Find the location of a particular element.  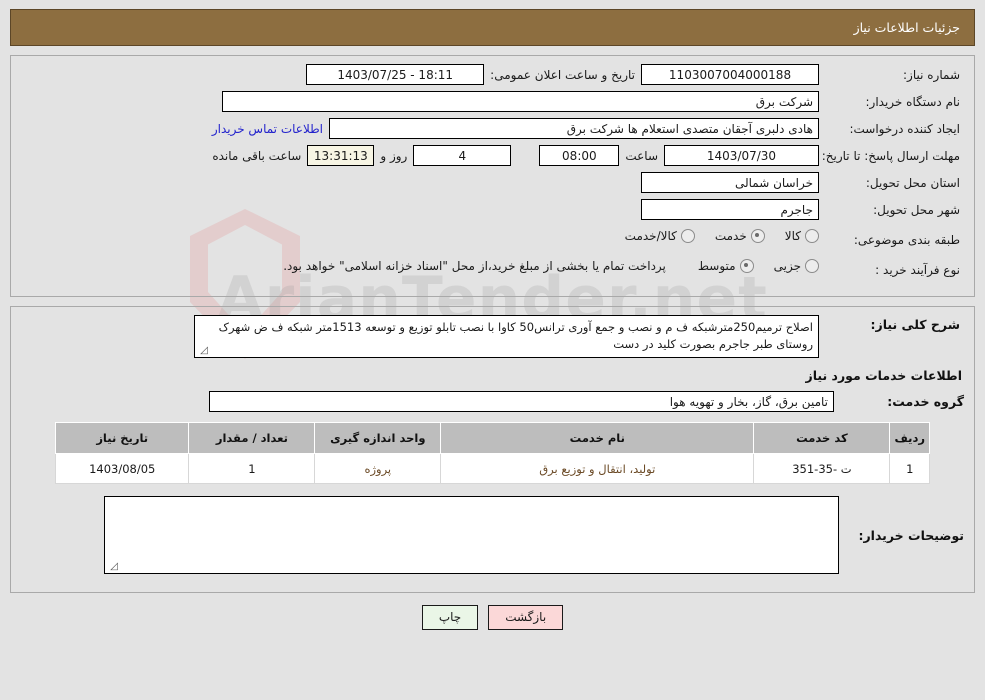

category-radio-group: کالا خدمت کالا/خدمت is located at coordinates (714, 236).